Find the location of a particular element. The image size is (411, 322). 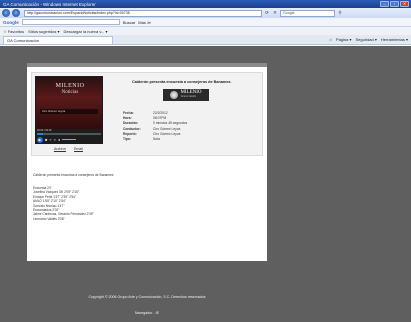

meta-label: Tipo: is located at coordinates (127, 138).